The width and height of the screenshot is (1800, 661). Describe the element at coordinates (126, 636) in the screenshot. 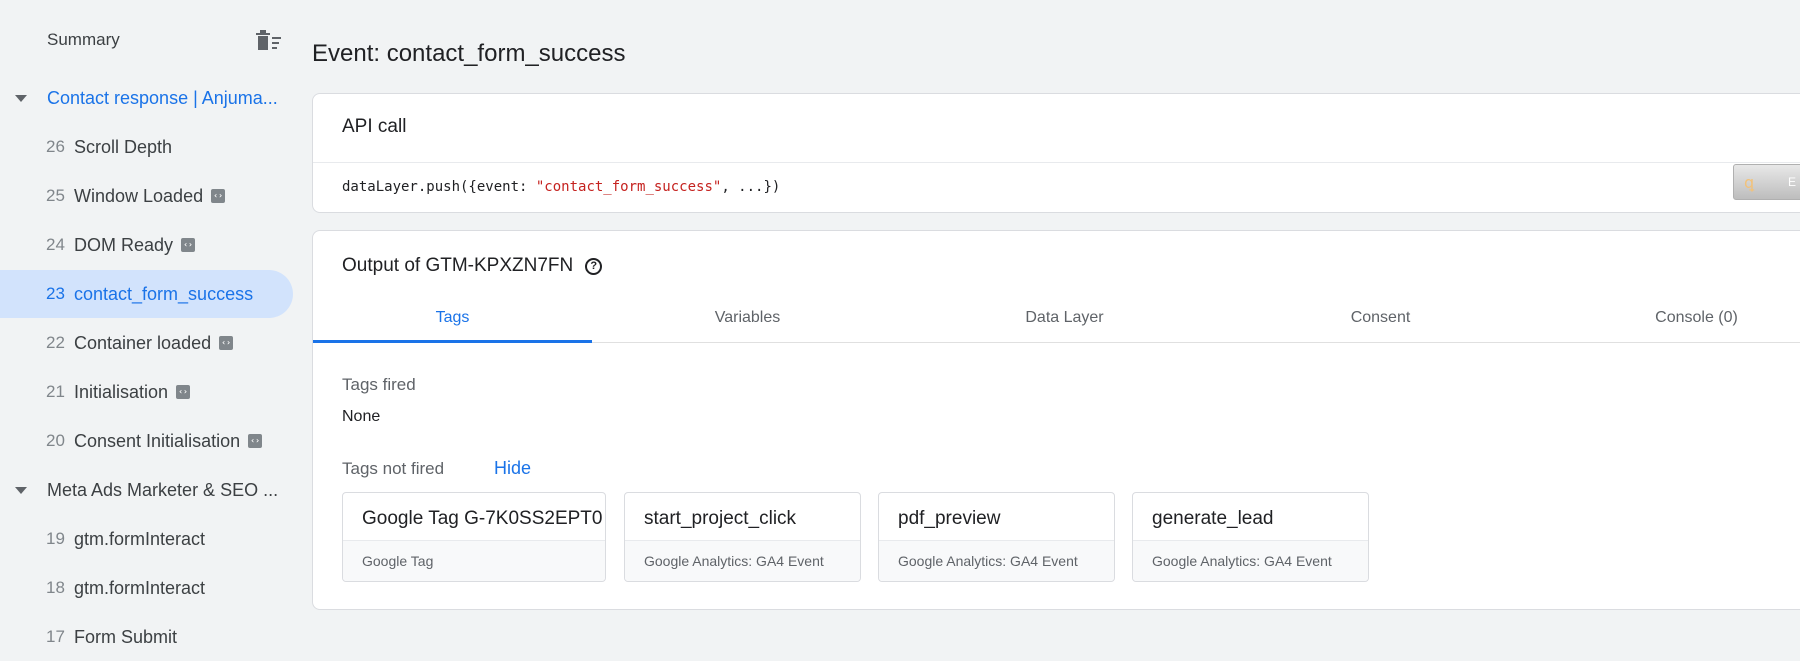

I see `event-label: Form Submit` at that location.